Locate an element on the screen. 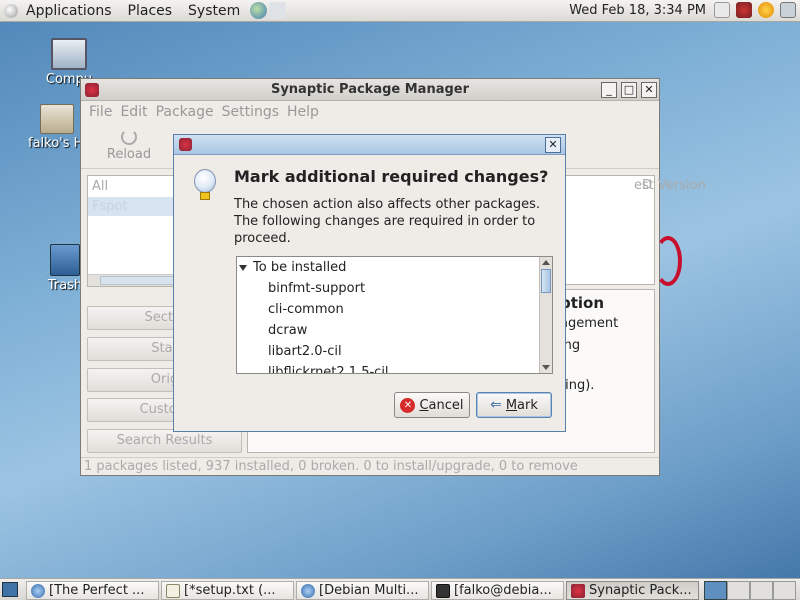 Image resolution: width=800 pixels, height=600 pixels. cancel-icon: ✕ is located at coordinates (408, 405).